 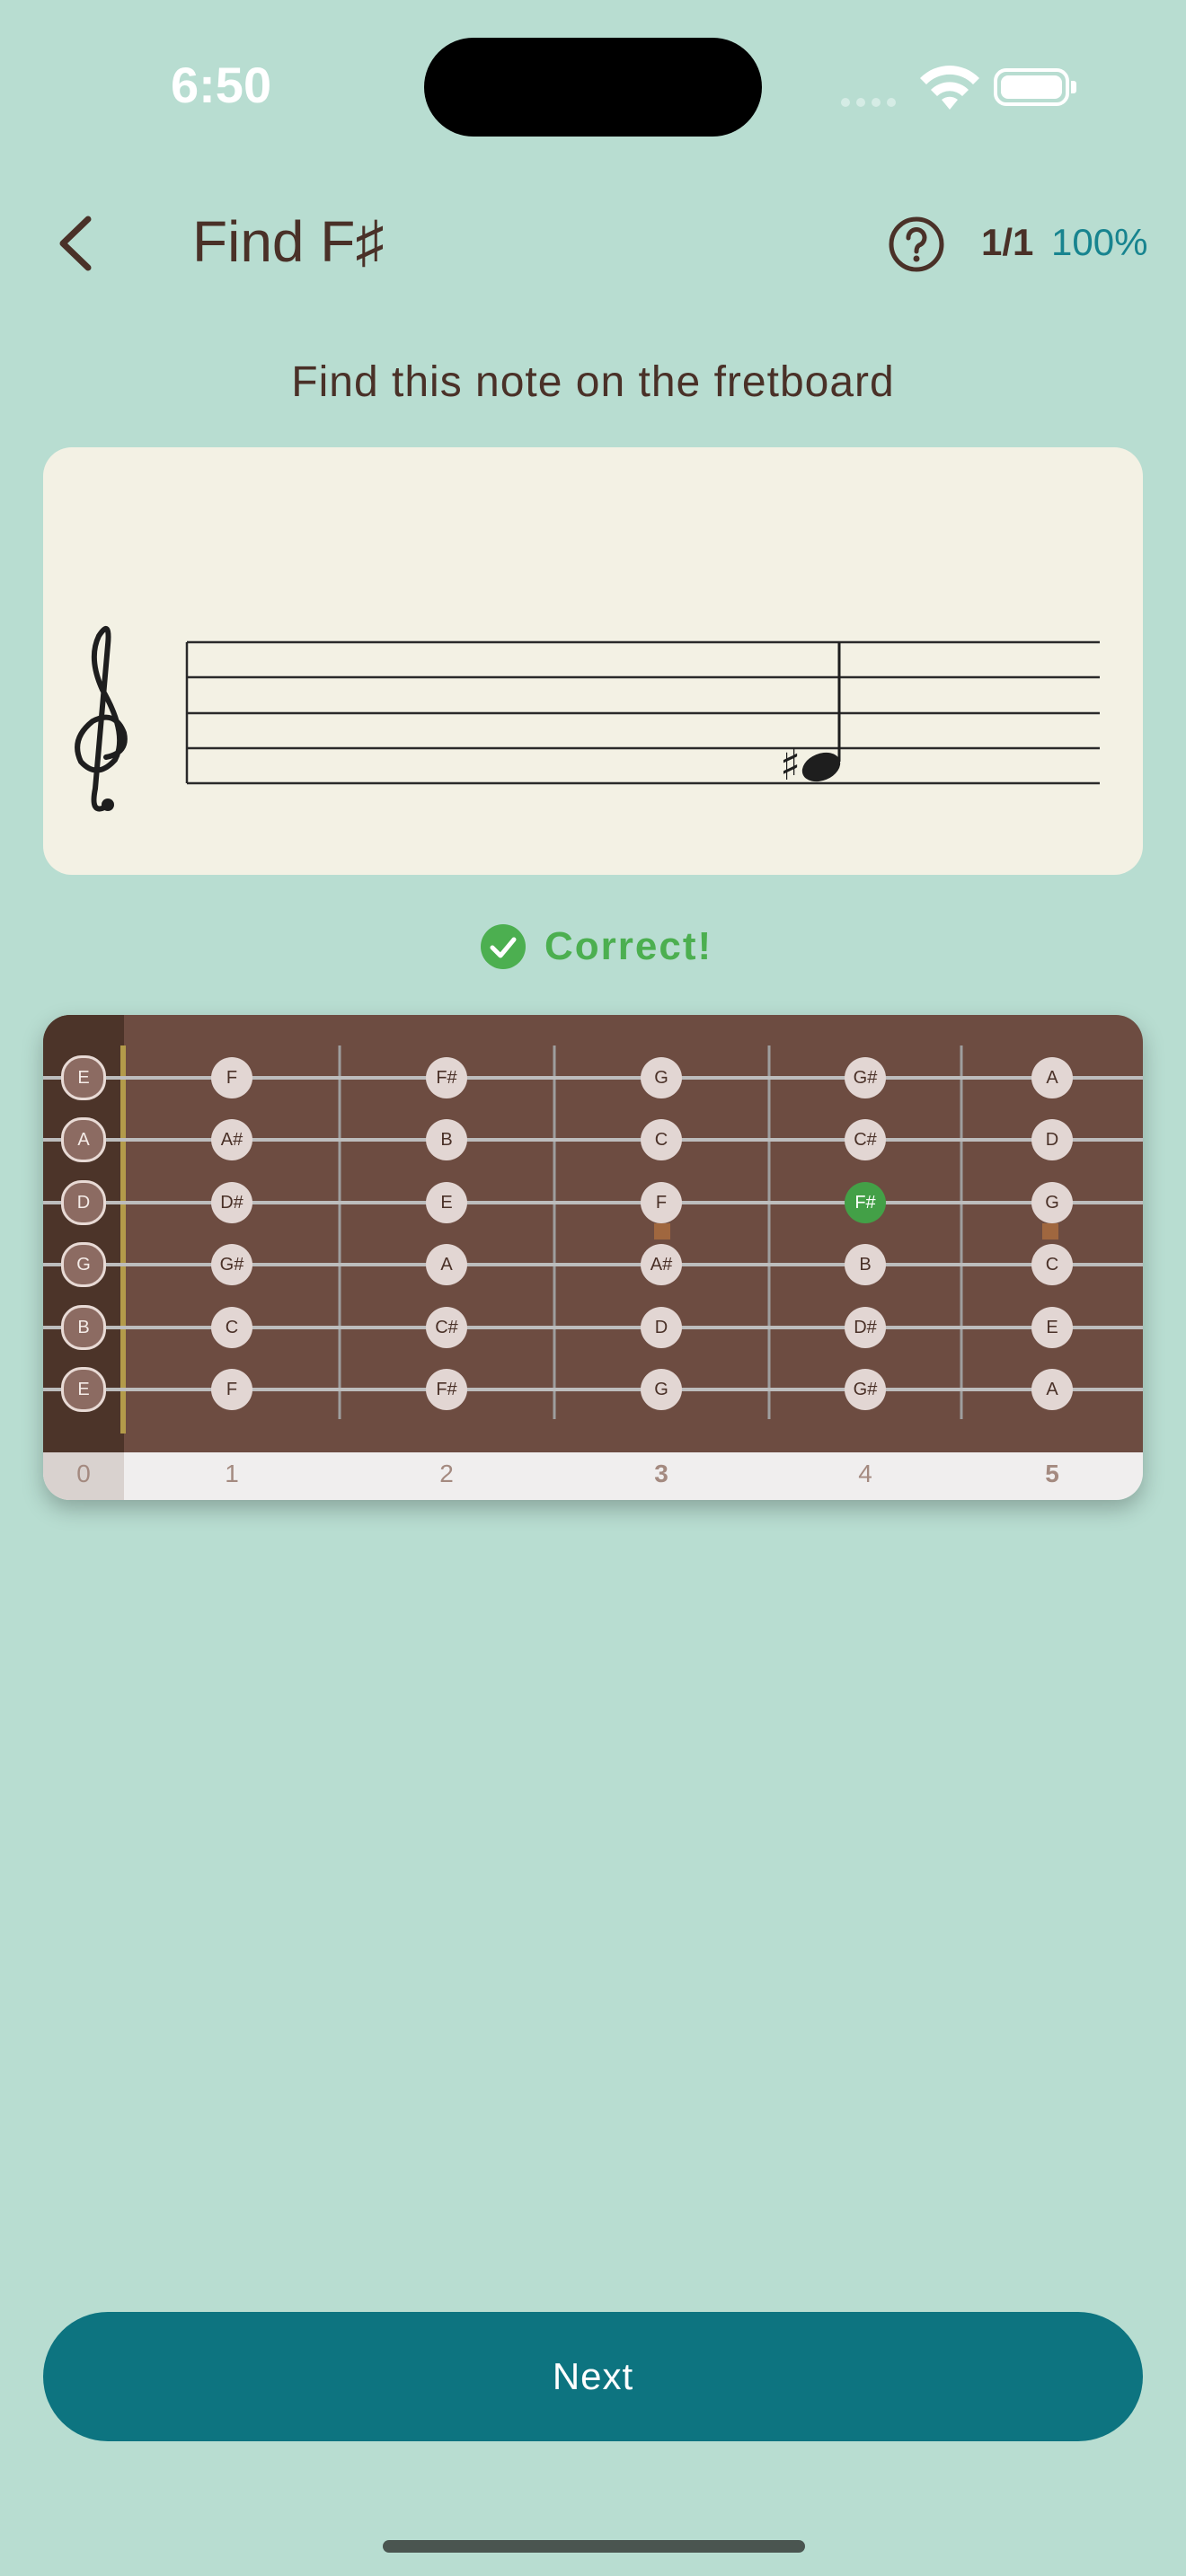 I want to click on fret-number: 1, so click(x=232, y=1473).